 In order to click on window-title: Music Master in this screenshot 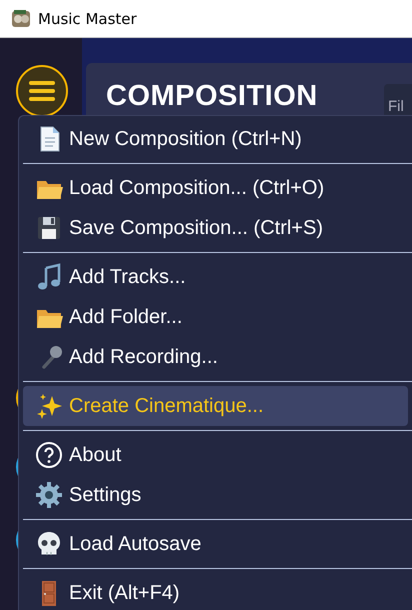, I will do `click(87, 19)`.